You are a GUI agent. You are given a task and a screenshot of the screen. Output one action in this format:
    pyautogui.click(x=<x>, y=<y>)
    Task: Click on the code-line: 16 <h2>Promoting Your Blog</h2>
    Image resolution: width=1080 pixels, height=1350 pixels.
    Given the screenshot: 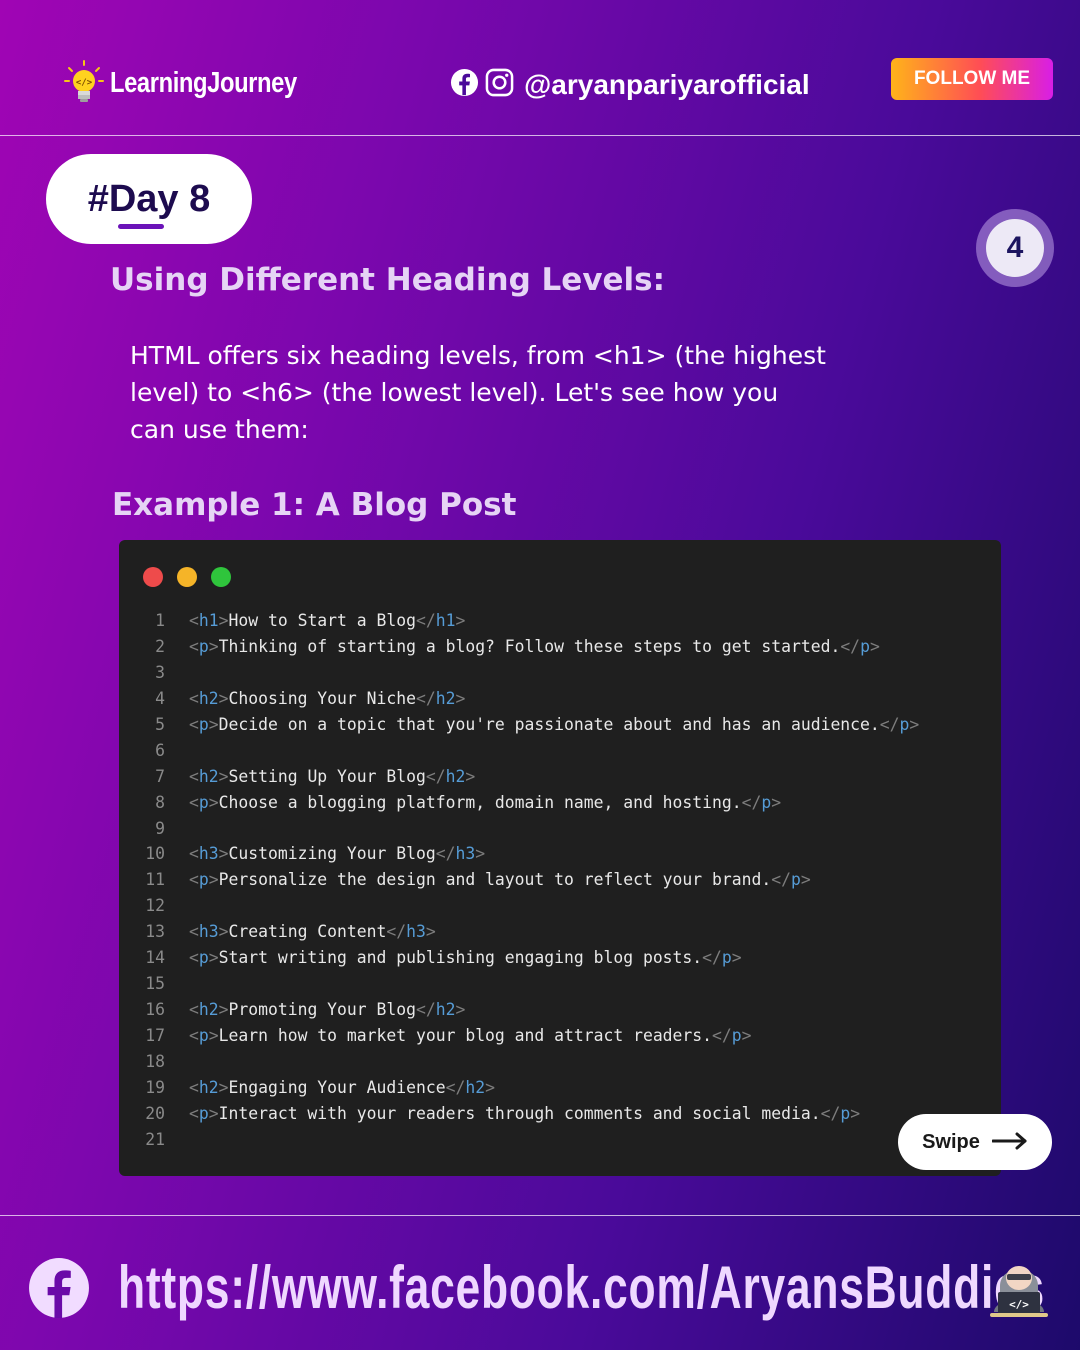 What is the action you would take?
    pyautogui.click(x=560, y=1010)
    